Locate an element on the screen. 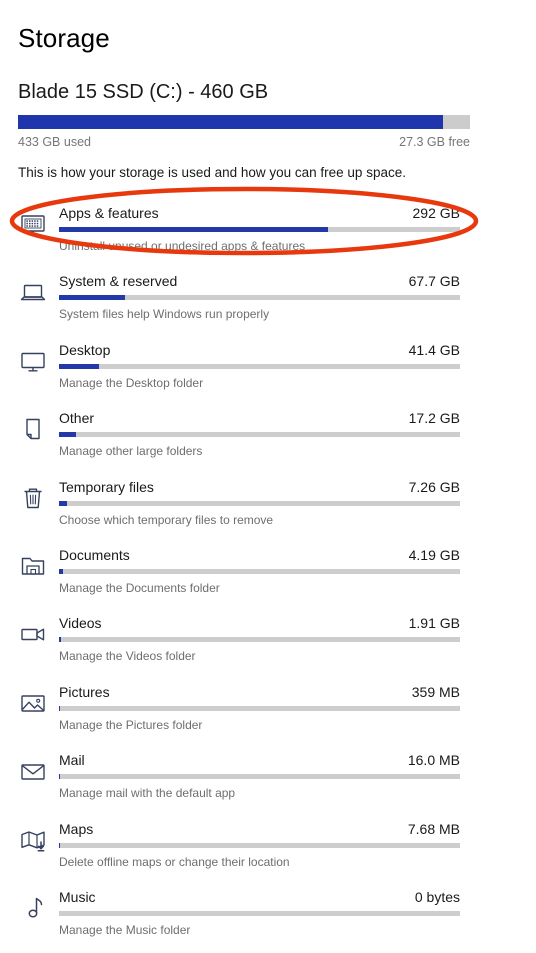 The width and height of the screenshot is (536, 953). category-name: Other is located at coordinates (77, 418).